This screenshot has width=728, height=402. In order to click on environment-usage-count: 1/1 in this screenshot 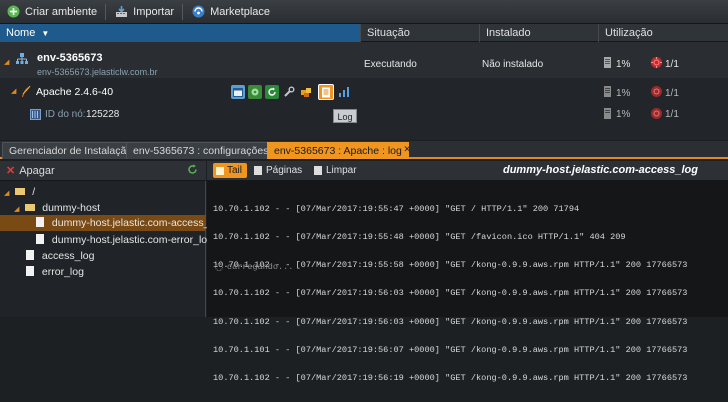, I will do `click(672, 64)`.